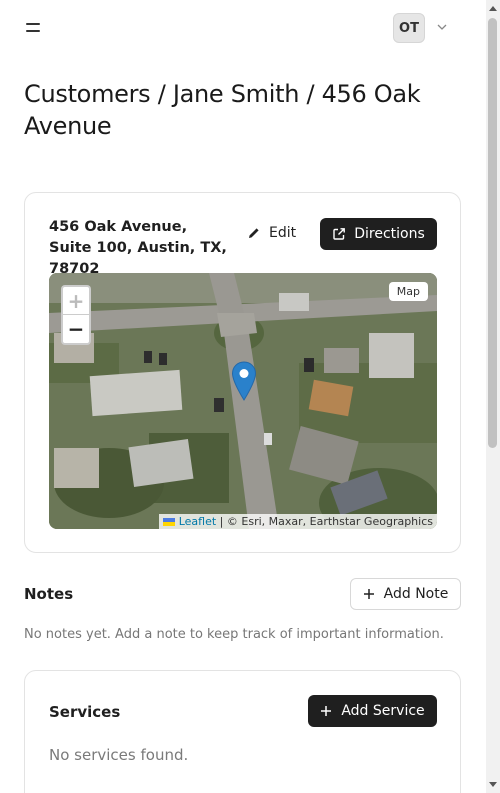 This screenshot has height=793, width=500. Describe the element at coordinates (493, 784) in the screenshot. I see `scroll-down-arrow-icon` at that location.